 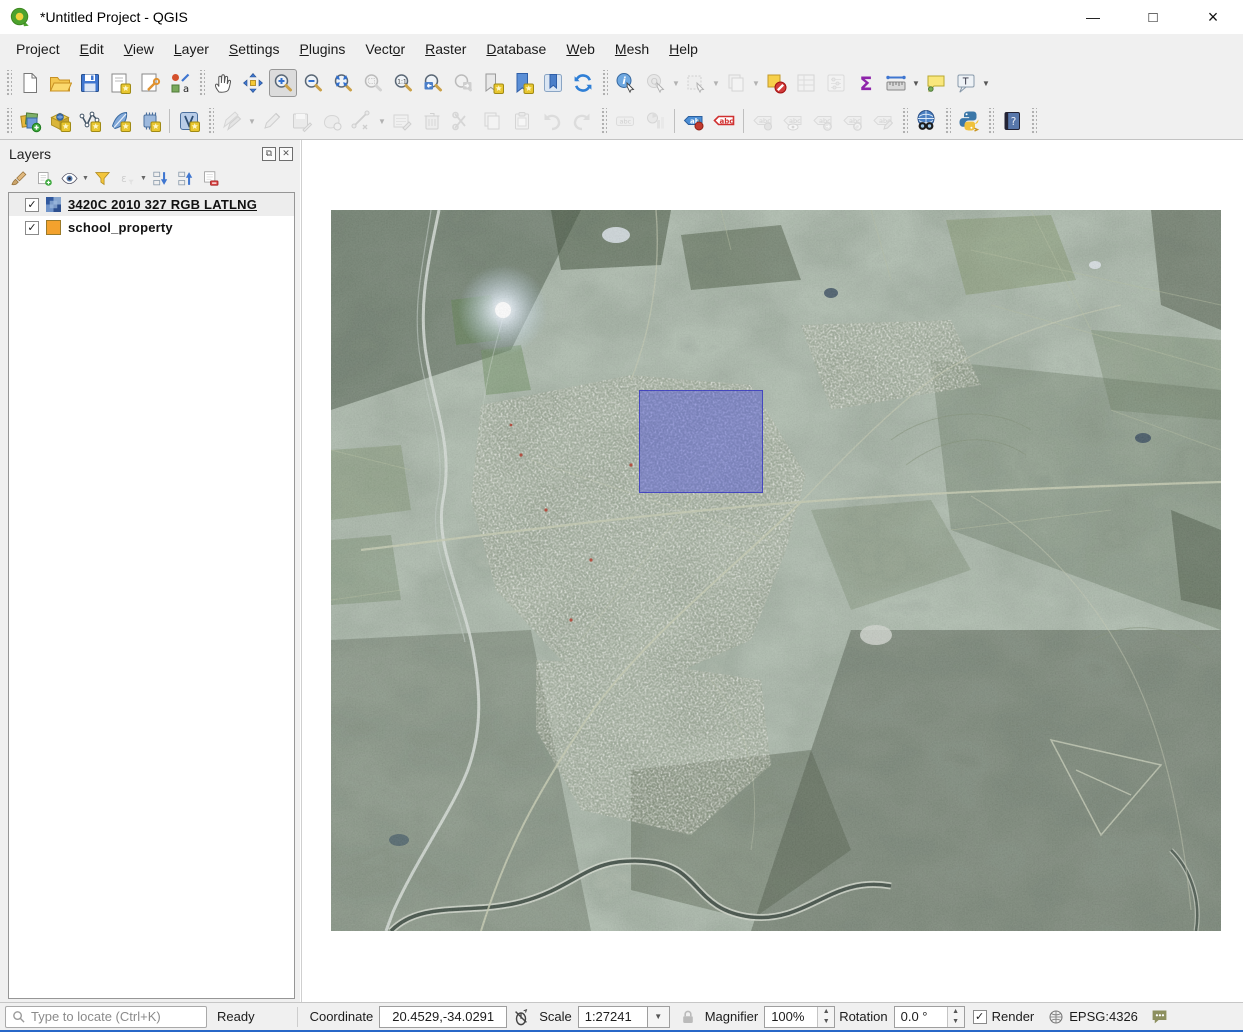 I want to click on zoom-in-button, so click(x=283, y=83).